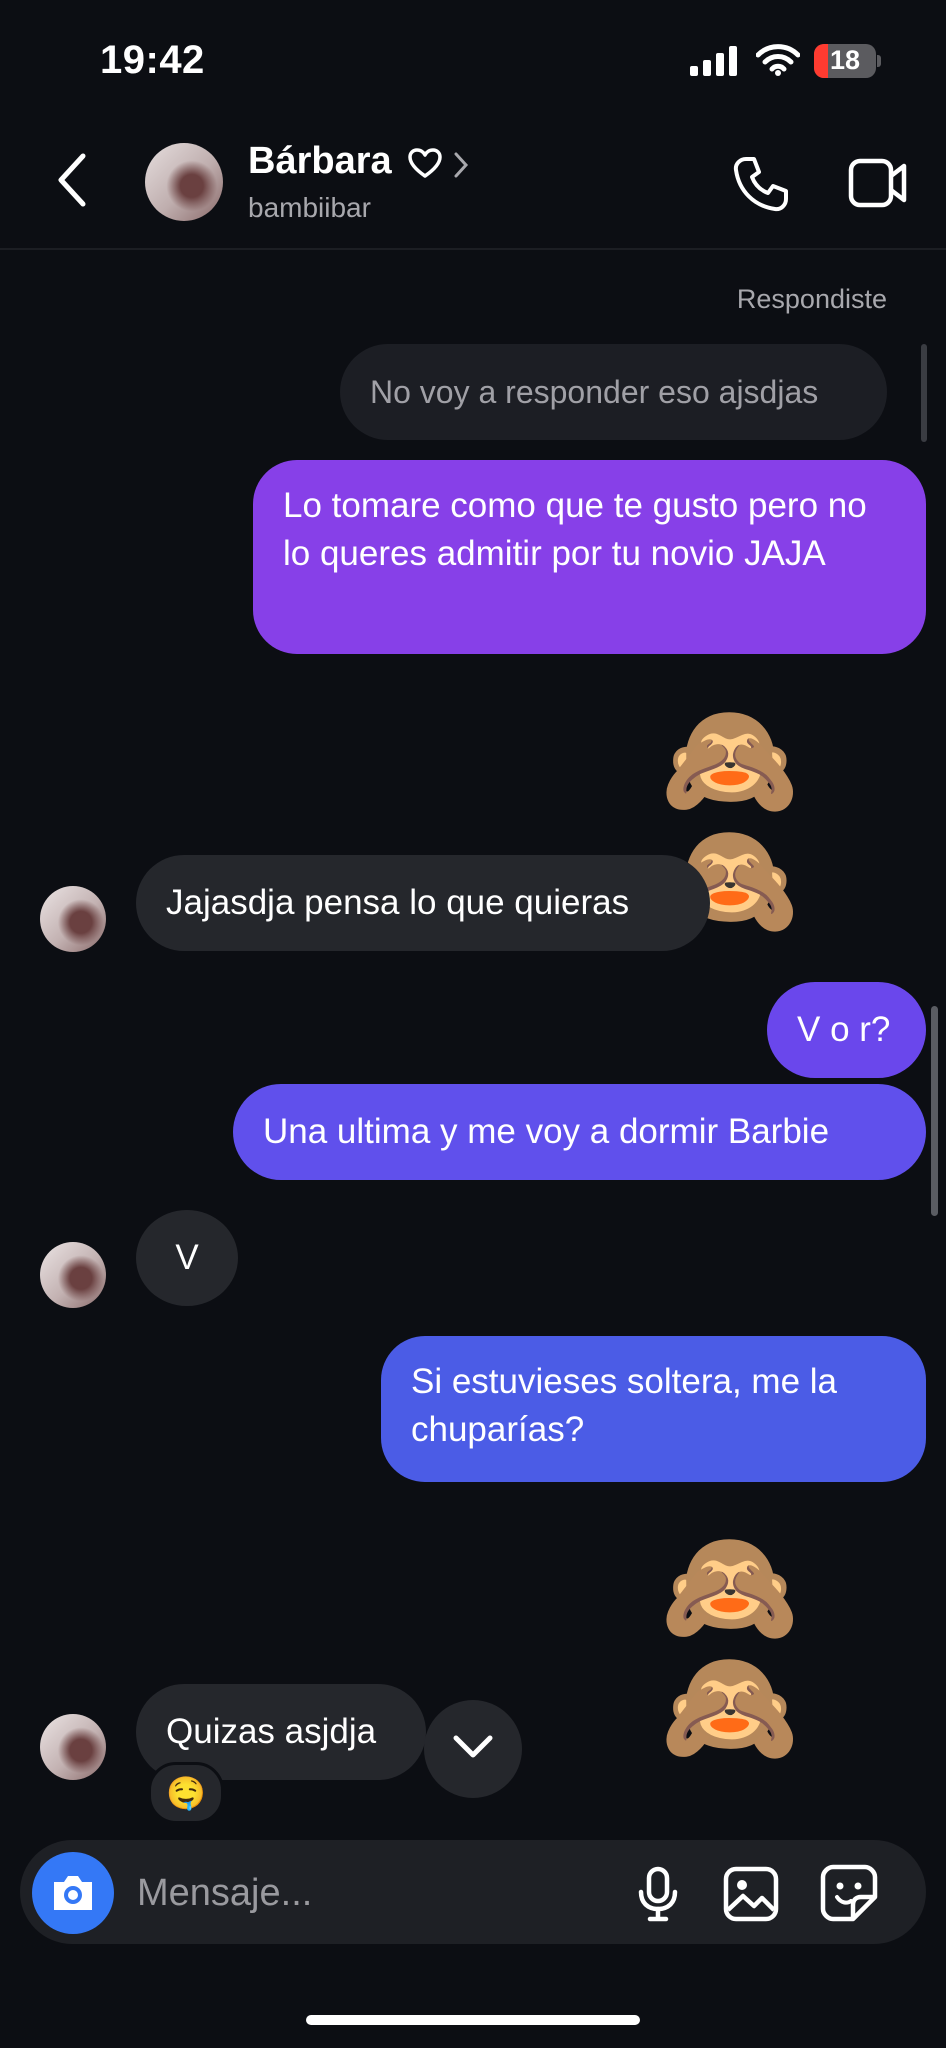 The width and height of the screenshot is (946, 2048). I want to click on heart-icon, so click(425, 165).